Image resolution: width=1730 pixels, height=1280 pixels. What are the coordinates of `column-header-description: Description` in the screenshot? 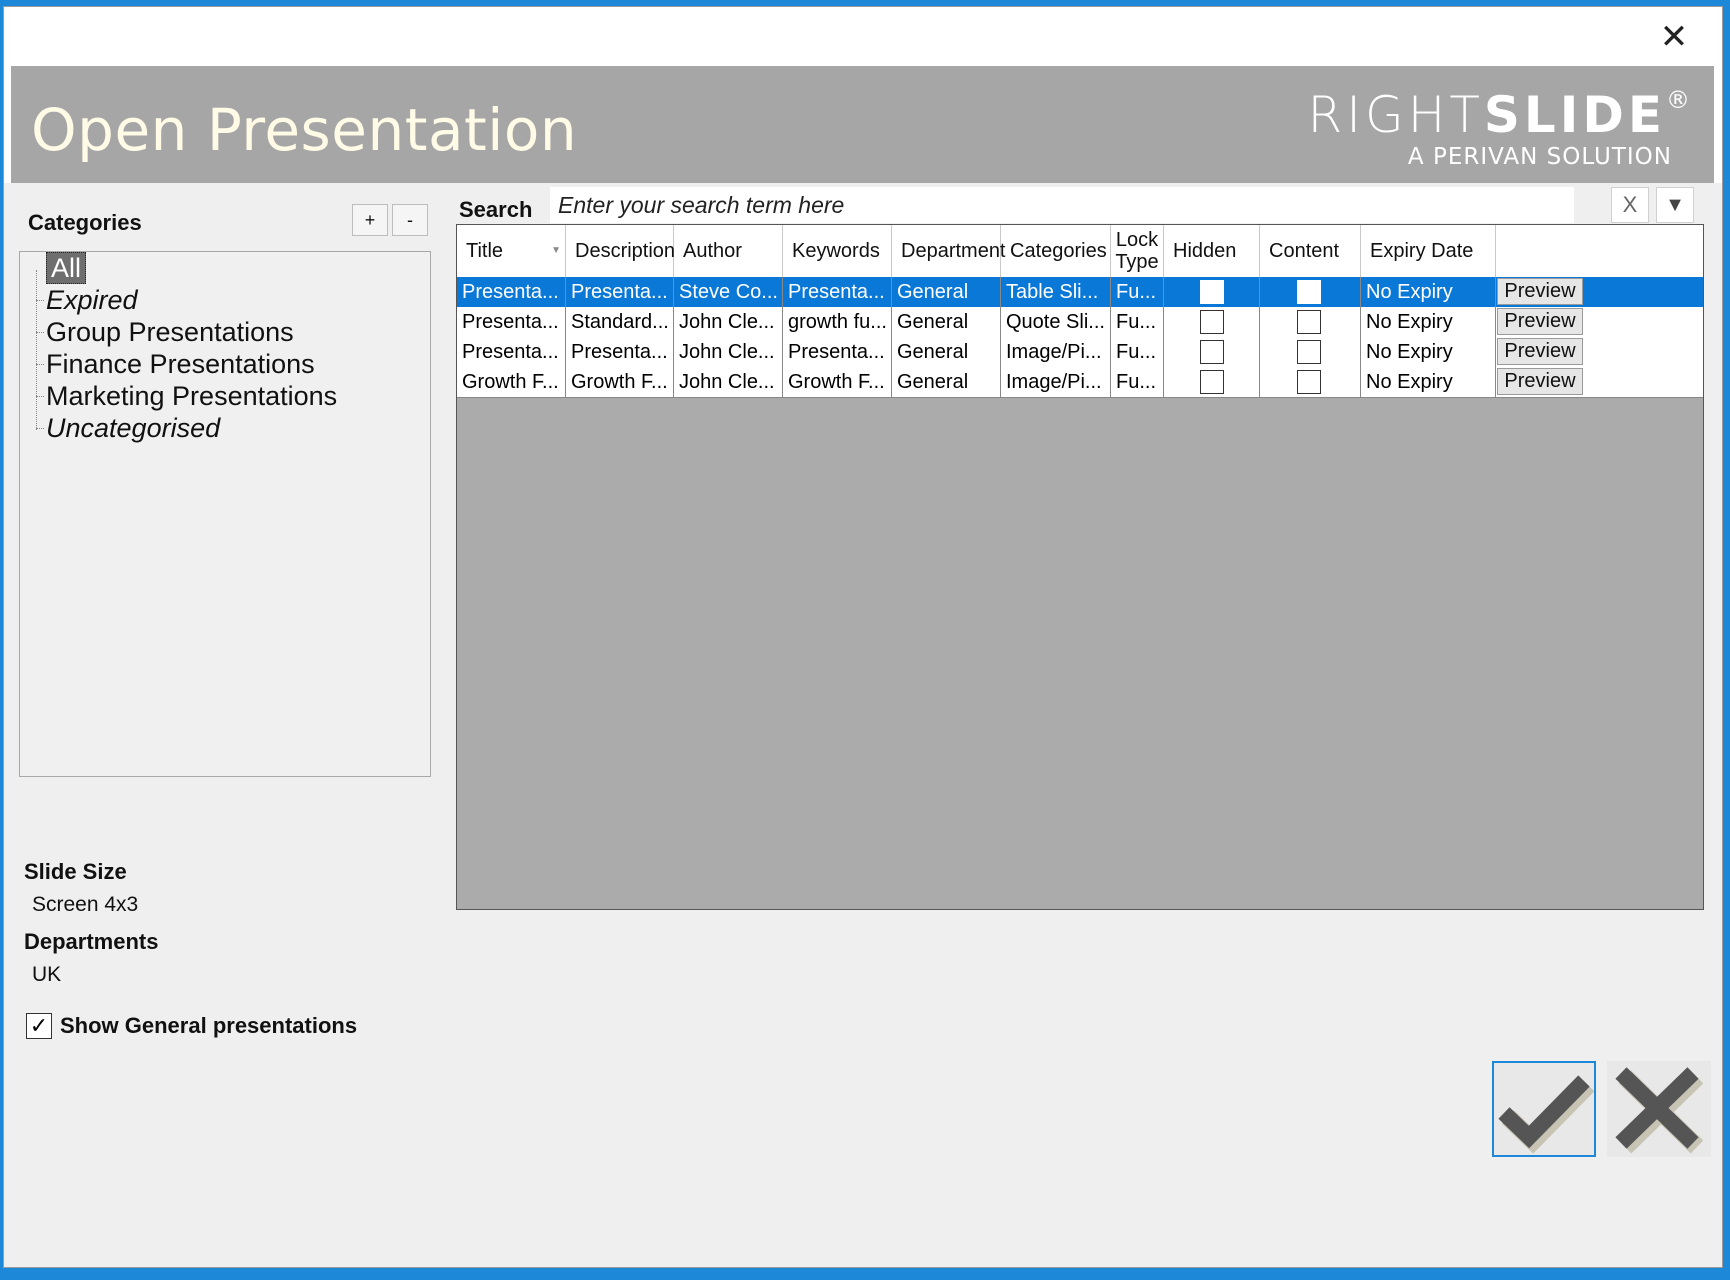 It's located at (620, 251).